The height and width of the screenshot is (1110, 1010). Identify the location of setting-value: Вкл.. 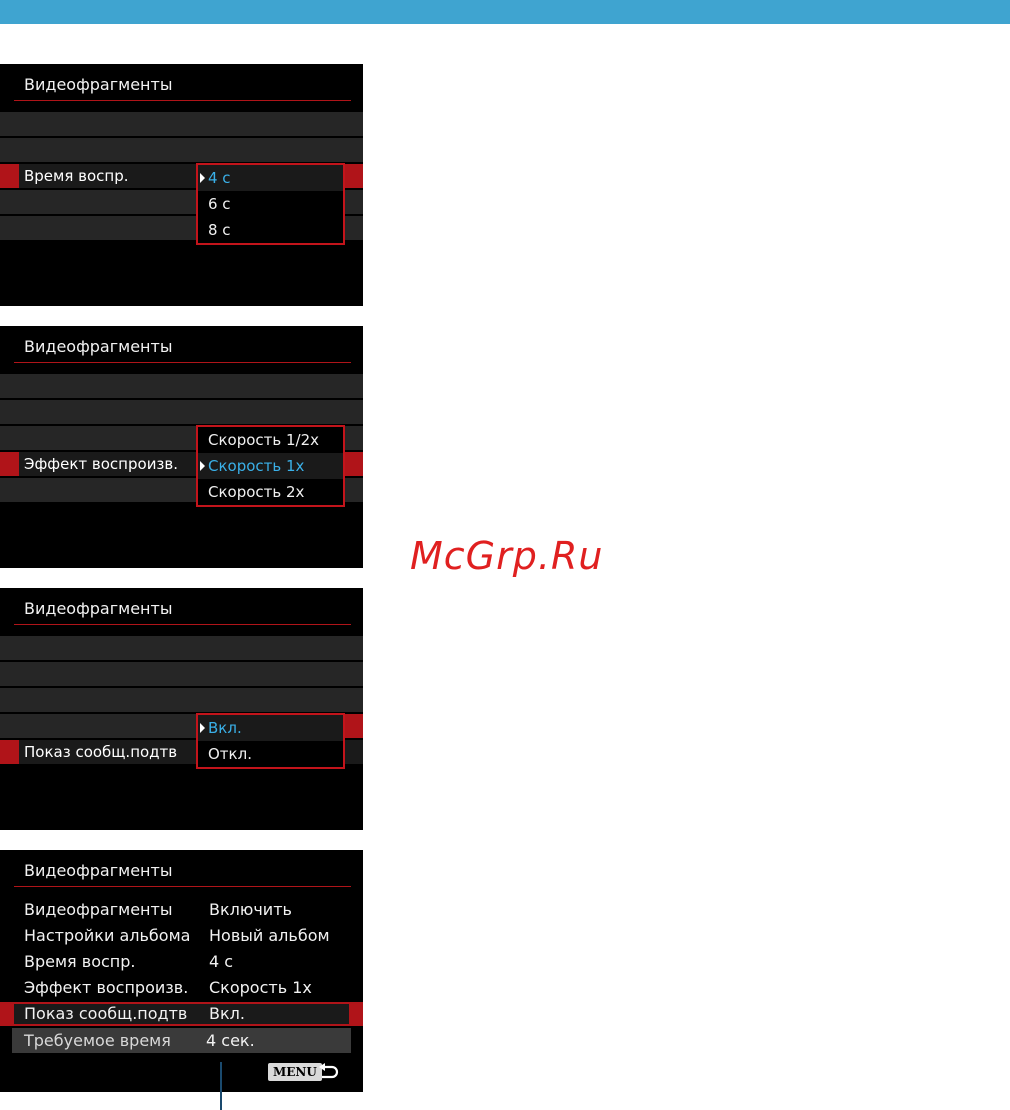
(227, 1013).